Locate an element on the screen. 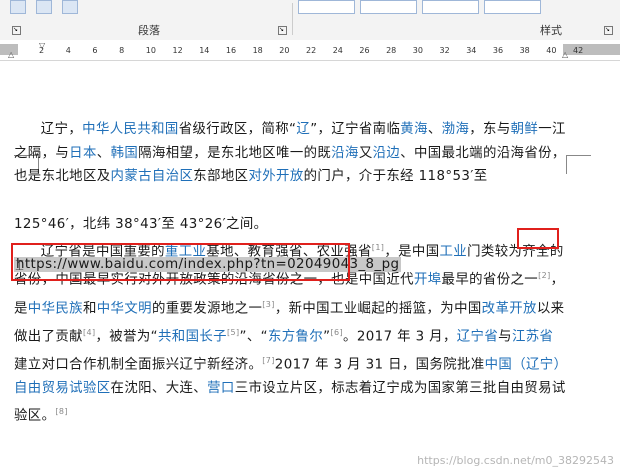 This screenshot has width=620, height=473. hyperlink-text: 营口 is located at coordinates (221, 388).